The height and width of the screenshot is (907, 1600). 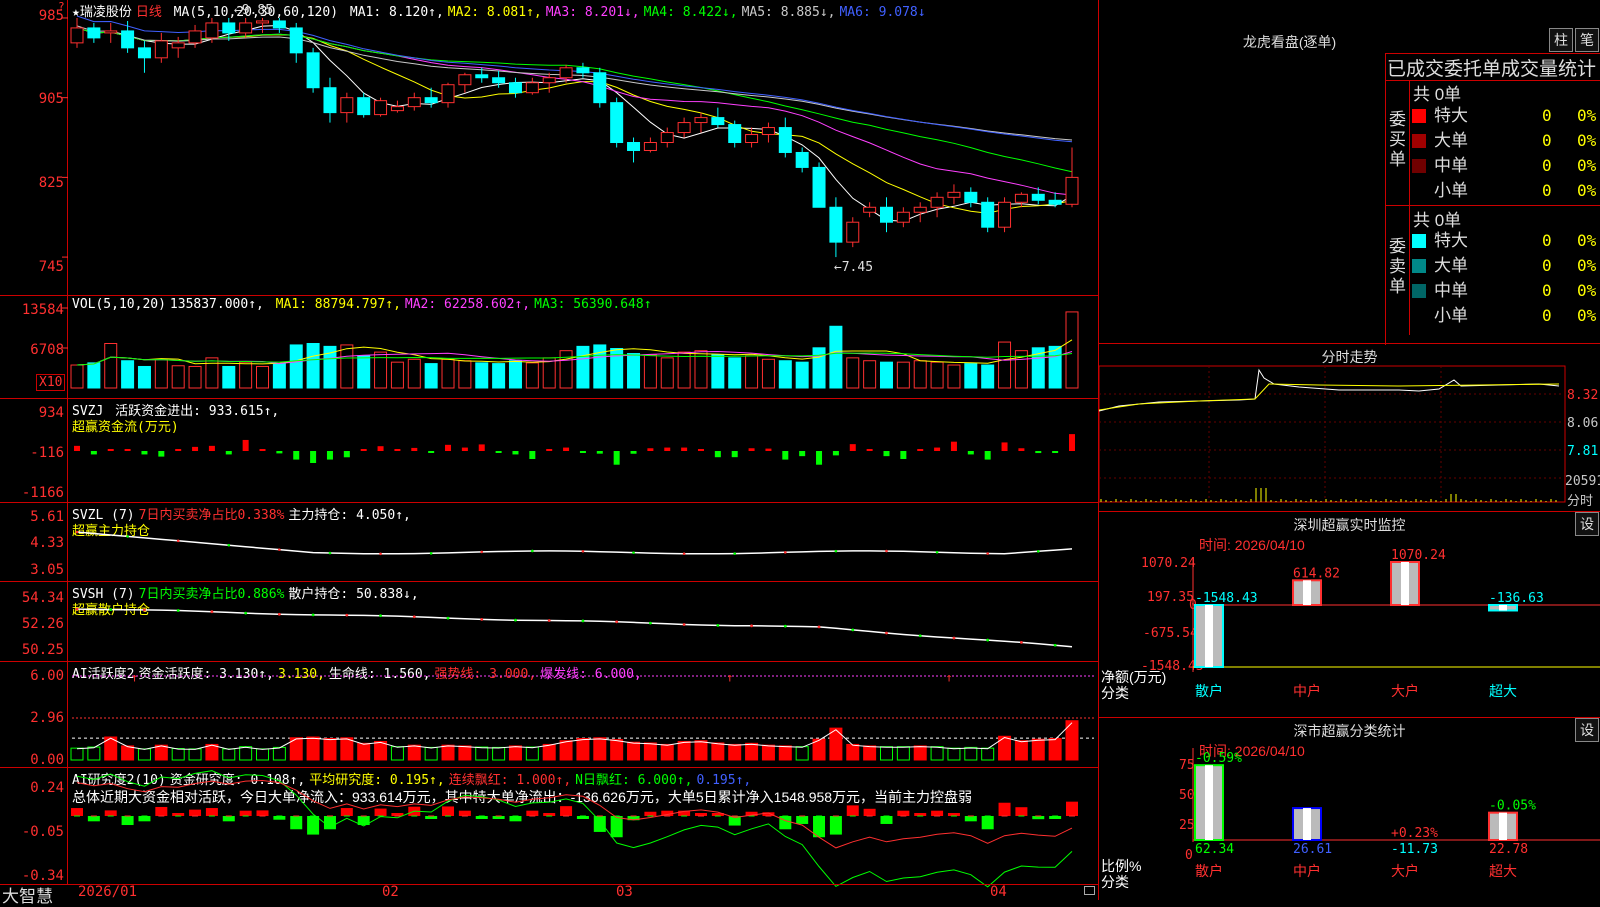 What do you see at coordinates (1587, 115) in the screenshot?
I see `longhu-row-percent: 0%` at bounding box center [1587, 115].